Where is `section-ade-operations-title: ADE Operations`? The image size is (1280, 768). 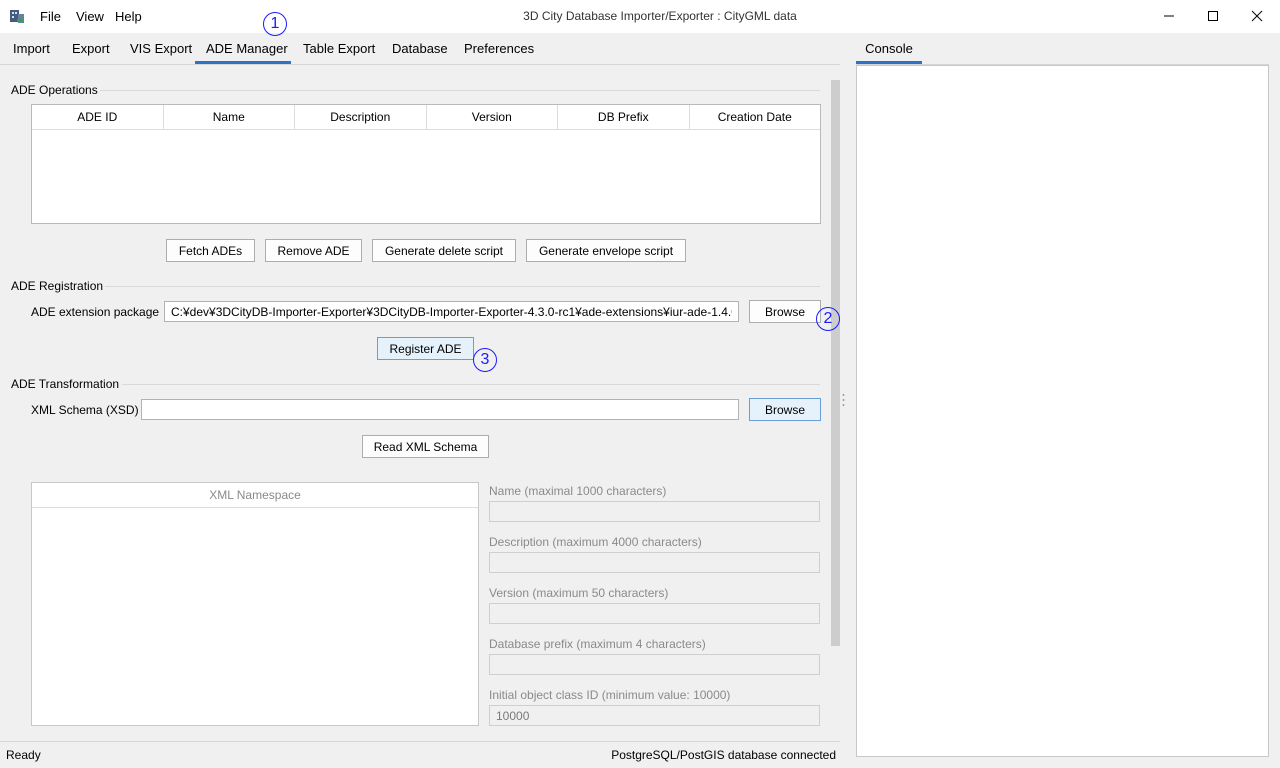 section-ade-operations-title: ADE Operations is located at coordinates (54, 90).